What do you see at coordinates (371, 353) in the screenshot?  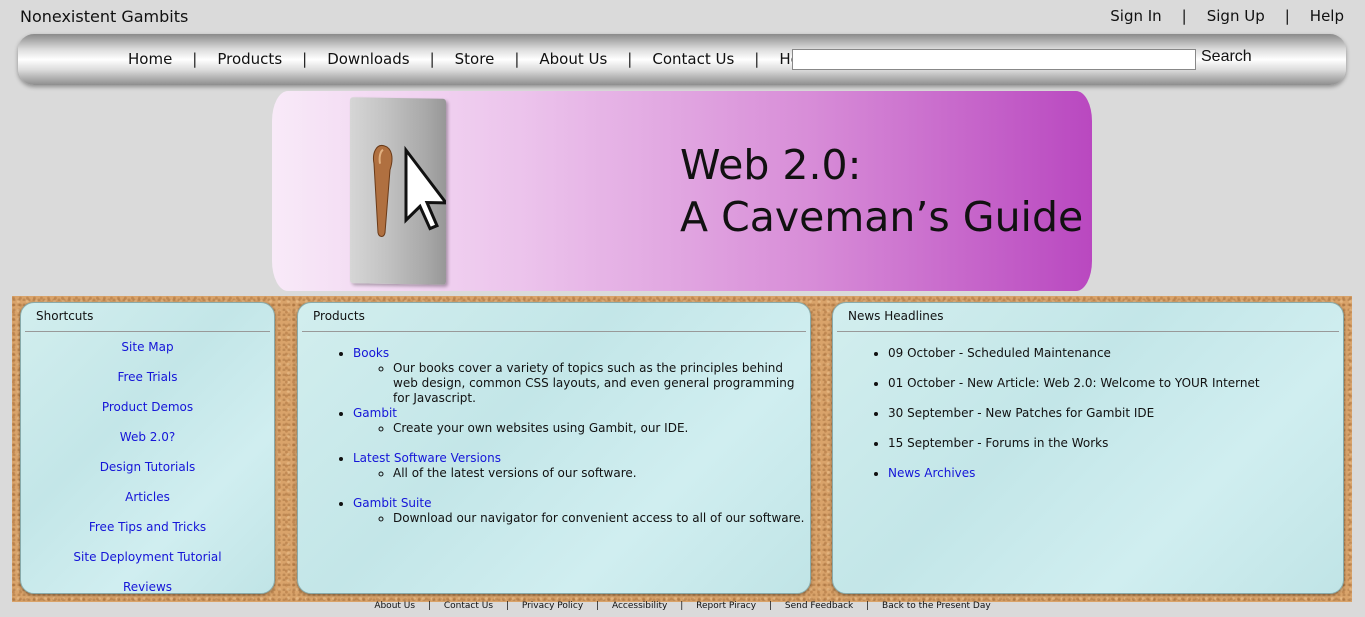 I see `product-books-link: Books` at bounding box center [371, 353].